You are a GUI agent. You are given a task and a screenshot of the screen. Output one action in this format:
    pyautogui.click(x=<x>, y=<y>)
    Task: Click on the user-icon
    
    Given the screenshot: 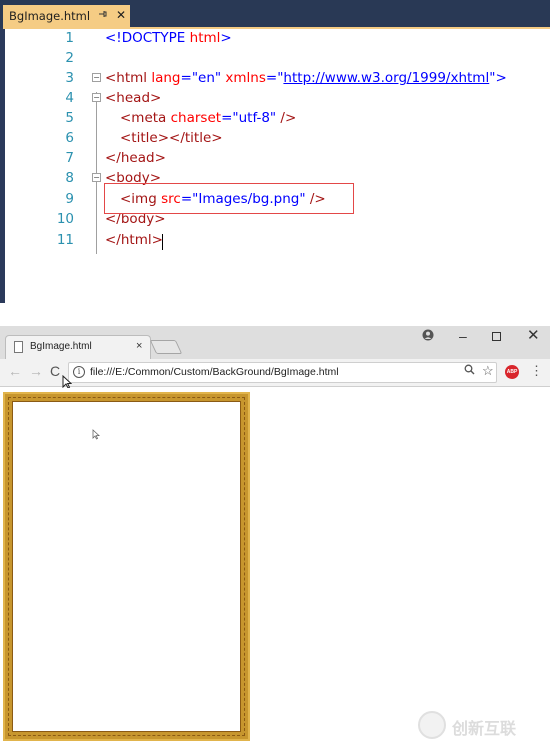 What is the action you would take?
    pyautogui.click(x=428, y=336)
    